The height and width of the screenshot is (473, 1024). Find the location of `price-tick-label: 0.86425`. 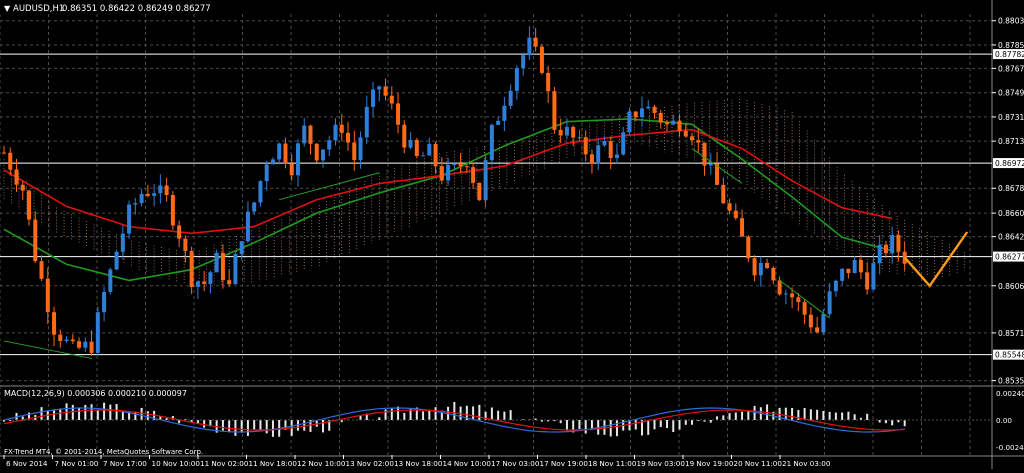

price-tick-label: 0.86425 is located at coordinates (1011, 237).